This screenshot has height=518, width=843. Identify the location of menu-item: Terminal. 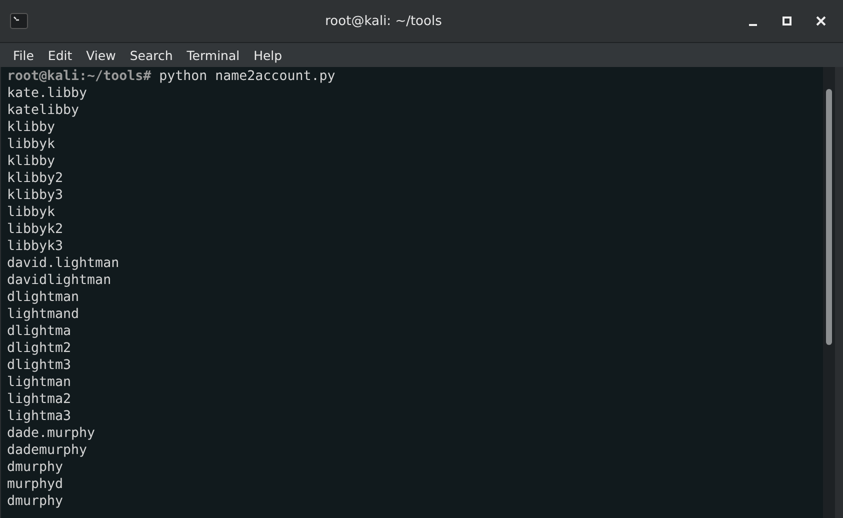
(213, 55).